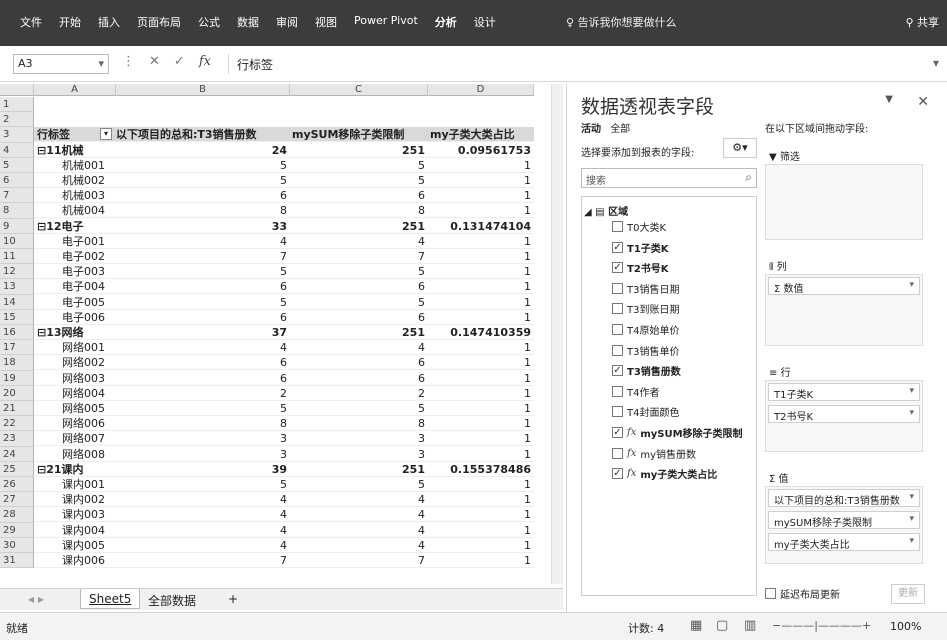  I want to click on row-header: 19, so click(17, 378).